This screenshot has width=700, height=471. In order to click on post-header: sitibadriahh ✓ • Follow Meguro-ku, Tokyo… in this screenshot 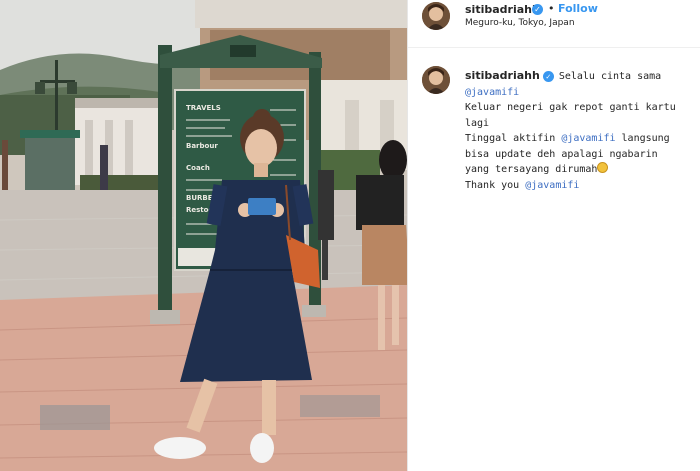, I will do `click(554, 24)`.